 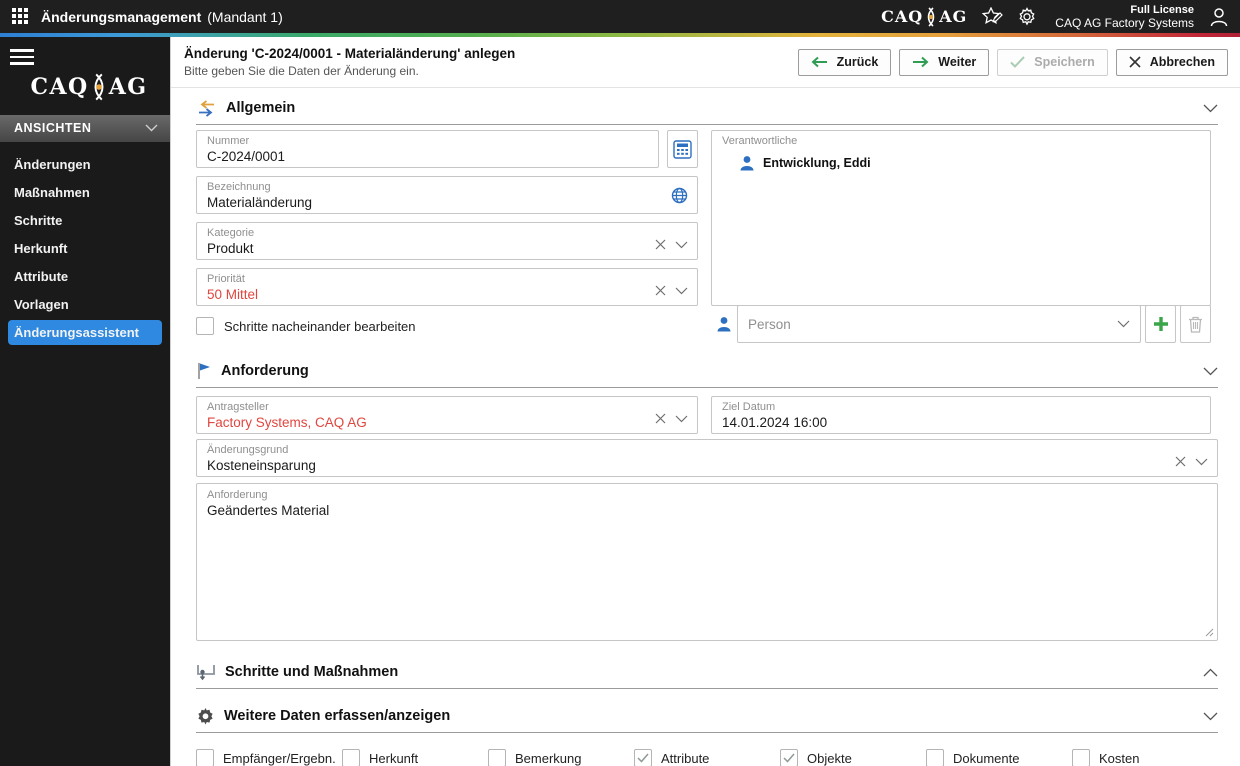 I want to click on sidebar-item-vorlagen: Vorlagen, so click(x=85, y=304).